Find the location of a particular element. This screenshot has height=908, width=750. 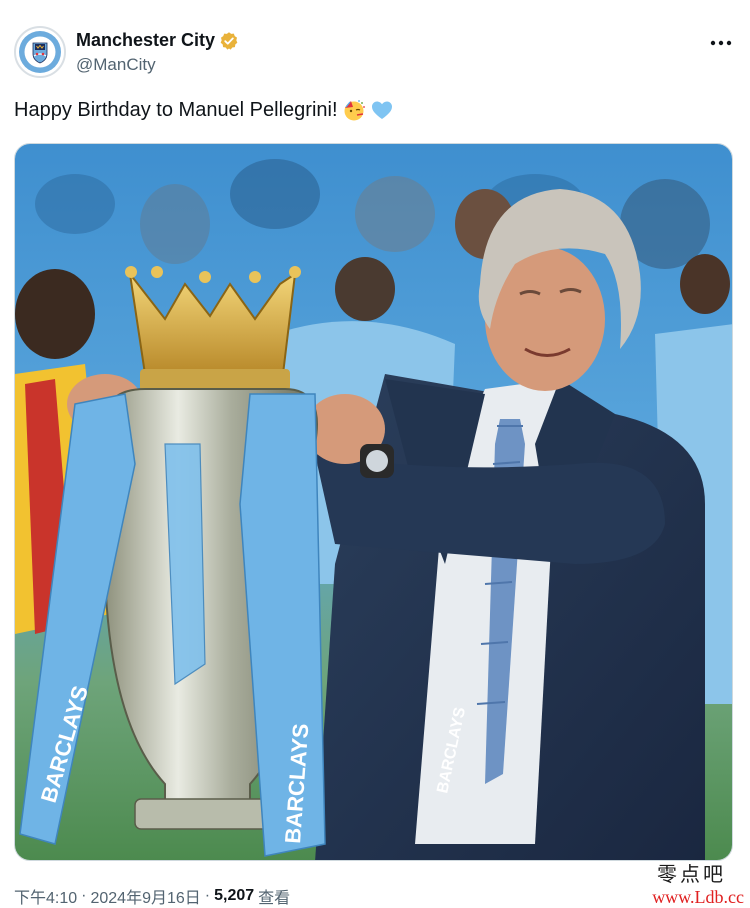

author-name-block: Manchester City @ManCity is located at coordinates (157, 52).